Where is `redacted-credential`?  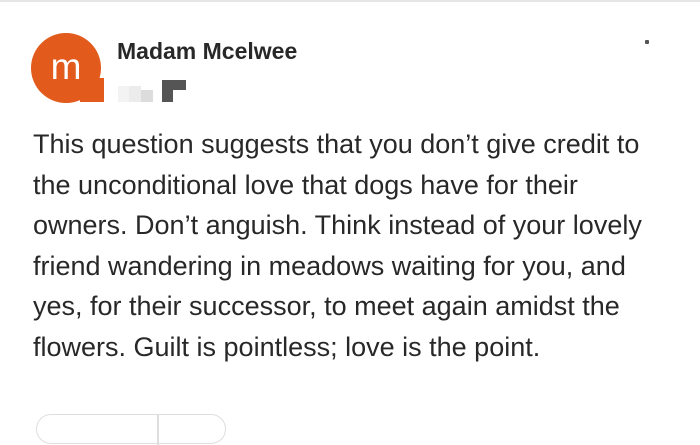 redacted-credential is located at coordinates (154, 91).